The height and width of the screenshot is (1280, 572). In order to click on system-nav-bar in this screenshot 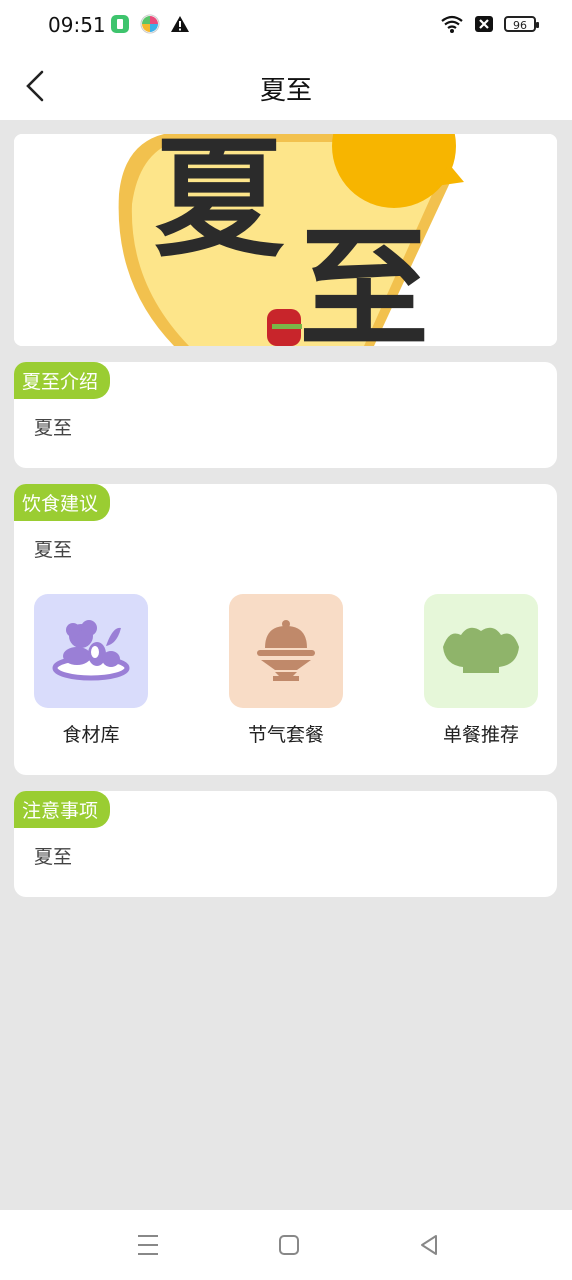, I will do `click(286, 1245)`.